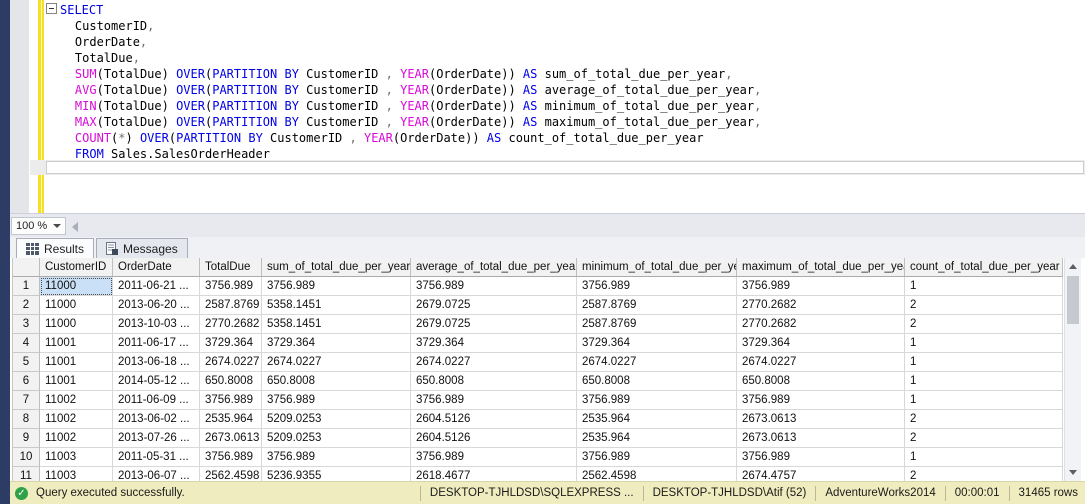 The width and height of the screenshot is (1085, 504). I want to click on code-line: TotalDue,, so click(403, 58).